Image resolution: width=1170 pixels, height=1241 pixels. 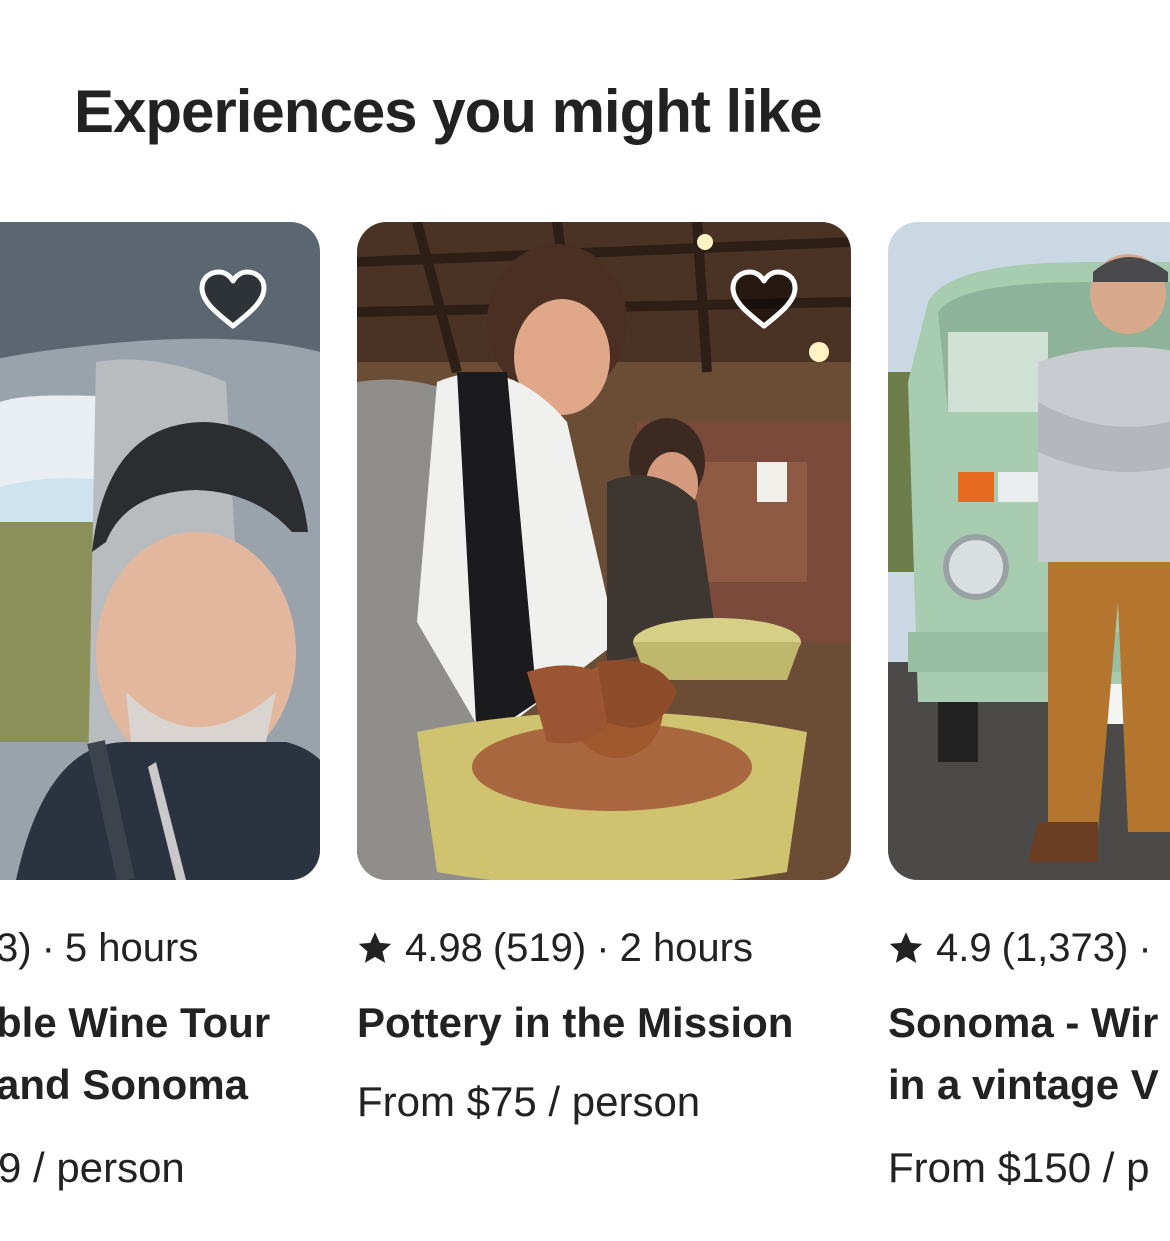 What do you see at coordinates (92, 1167) in the screenshot?
I see `experience-price: 9 / person` at bounding box center [92, 1167].